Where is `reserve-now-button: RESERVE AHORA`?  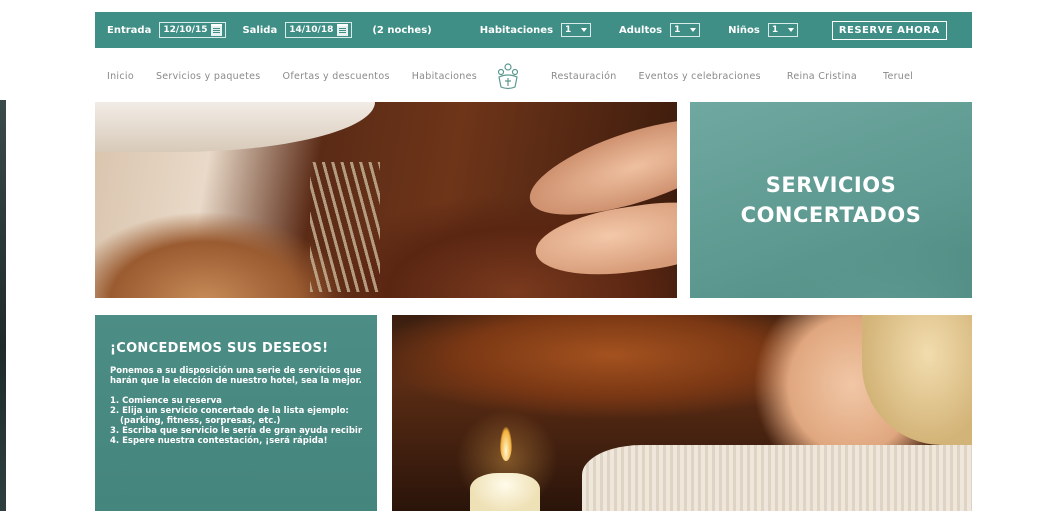 reserve-now-button: RESERVE AHORA is located at coordinates (889, 30).